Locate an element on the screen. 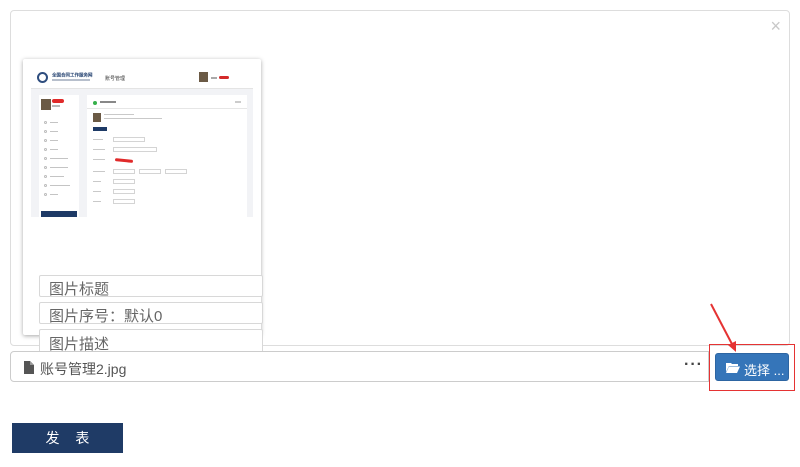 Image resolution: width=800 pixels, height=467 pixels. thumbnail-header: 全国合同工作服务网 账号管理 is located at coordinates (142, 78).